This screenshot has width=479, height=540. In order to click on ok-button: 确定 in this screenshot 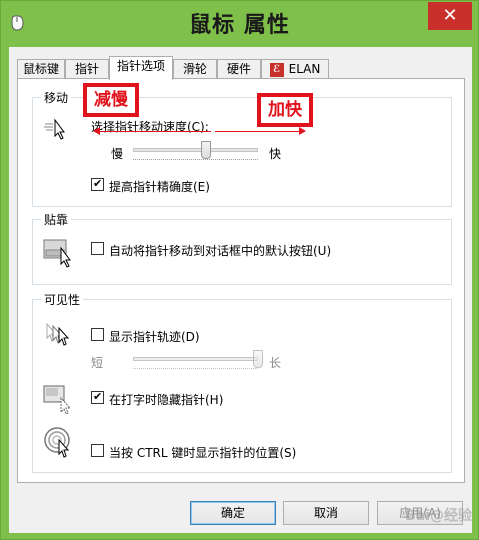, I will do `click(233, 513)`.